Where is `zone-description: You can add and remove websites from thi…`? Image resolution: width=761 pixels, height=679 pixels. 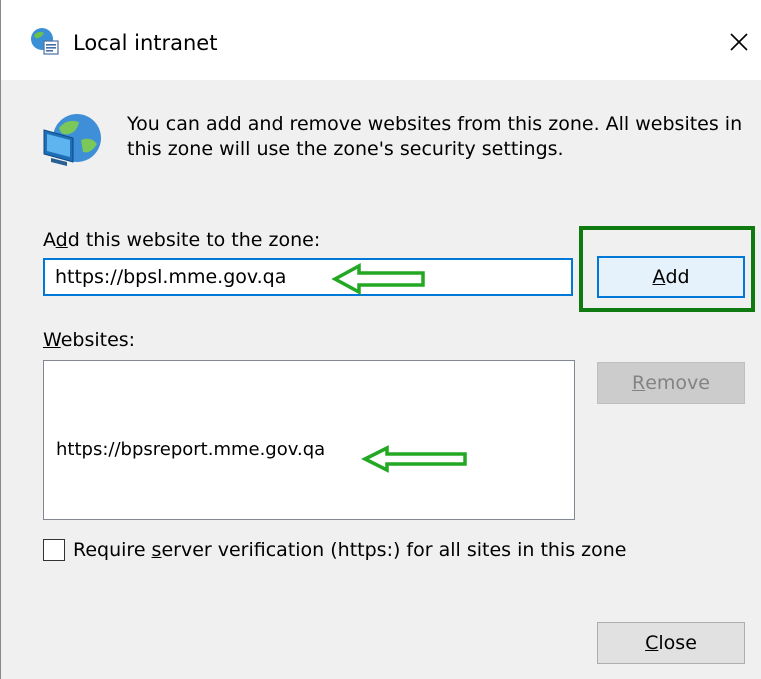
zone-description: You can add and remove websites from thi… is located at coordinates (435, 136).